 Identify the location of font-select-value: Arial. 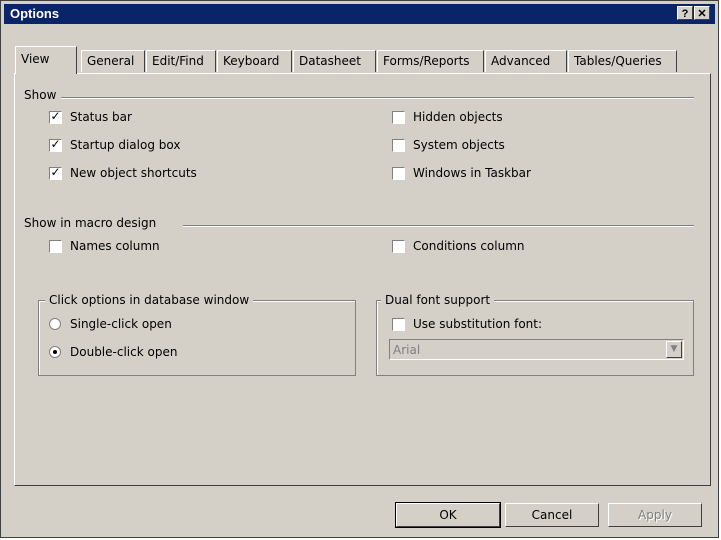
(407, 350).